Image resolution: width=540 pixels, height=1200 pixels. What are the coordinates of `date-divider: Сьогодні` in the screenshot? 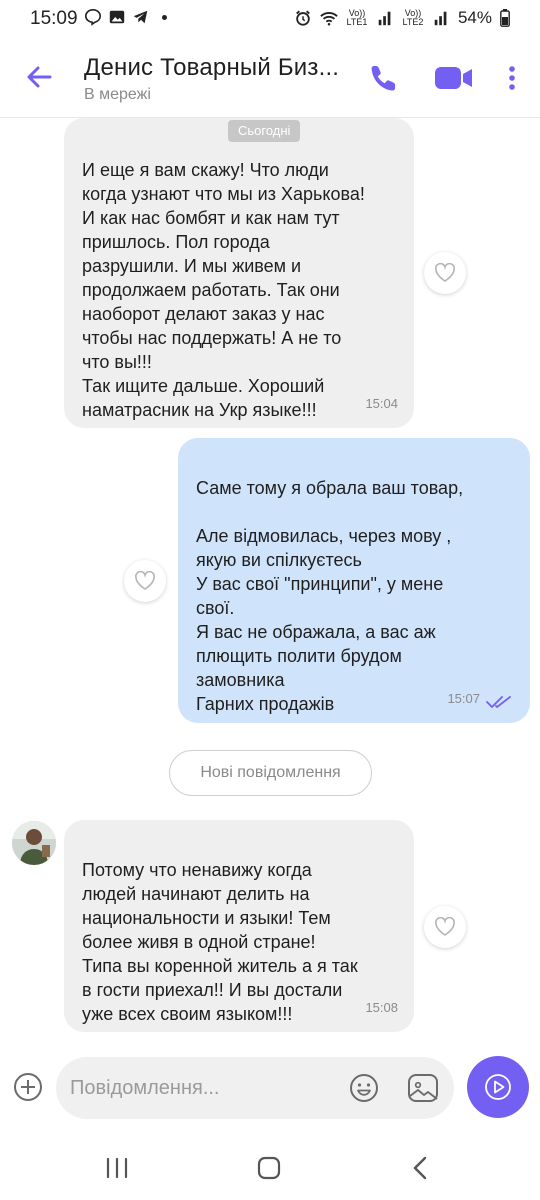 It's located at (264, 131).